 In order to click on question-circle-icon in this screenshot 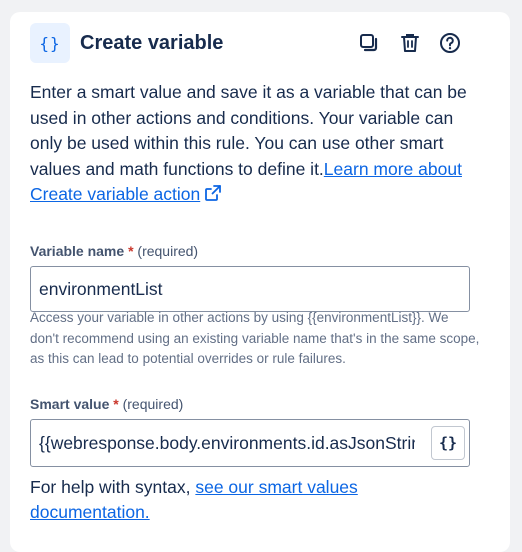, I will do `click(450, 43)`.